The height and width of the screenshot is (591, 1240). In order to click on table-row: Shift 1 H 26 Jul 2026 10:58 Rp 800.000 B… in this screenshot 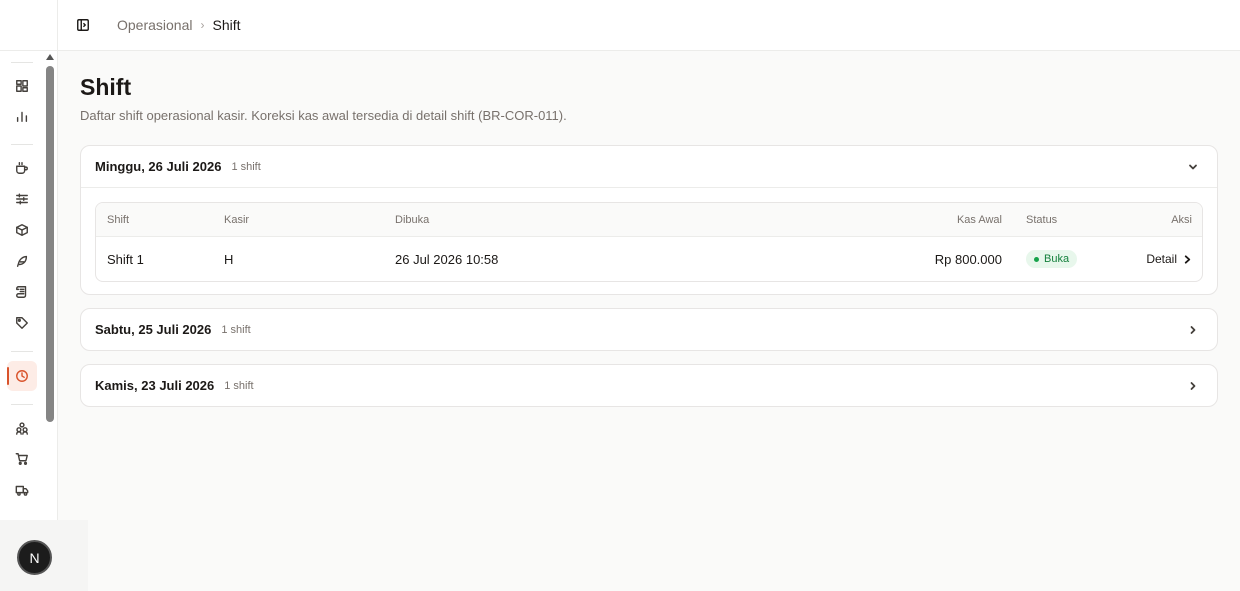, I will do `click(649, 259)`.